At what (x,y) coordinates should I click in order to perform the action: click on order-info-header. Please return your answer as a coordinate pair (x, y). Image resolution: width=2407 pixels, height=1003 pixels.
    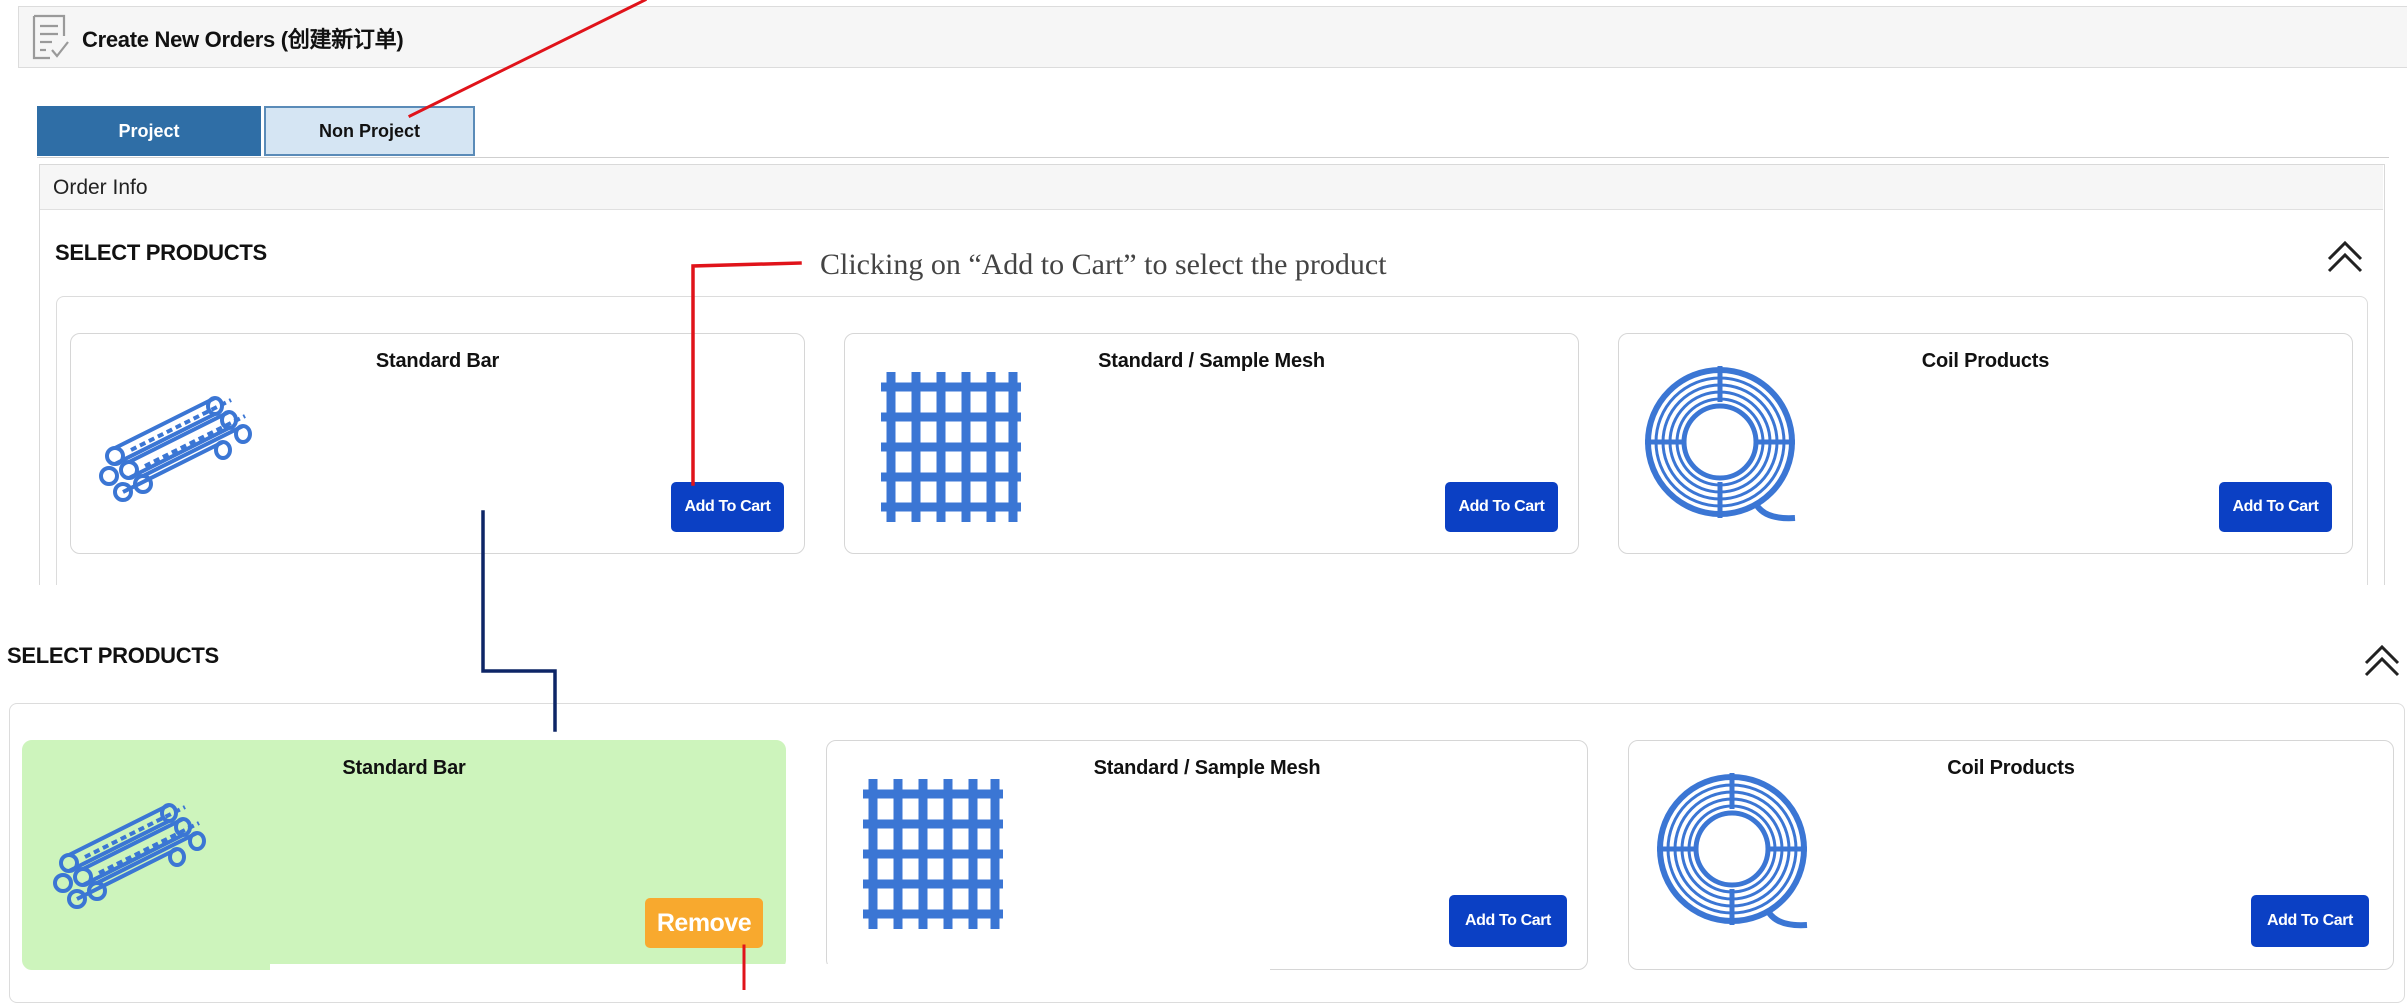
    Looking at the image, I should click on (1211, 187).